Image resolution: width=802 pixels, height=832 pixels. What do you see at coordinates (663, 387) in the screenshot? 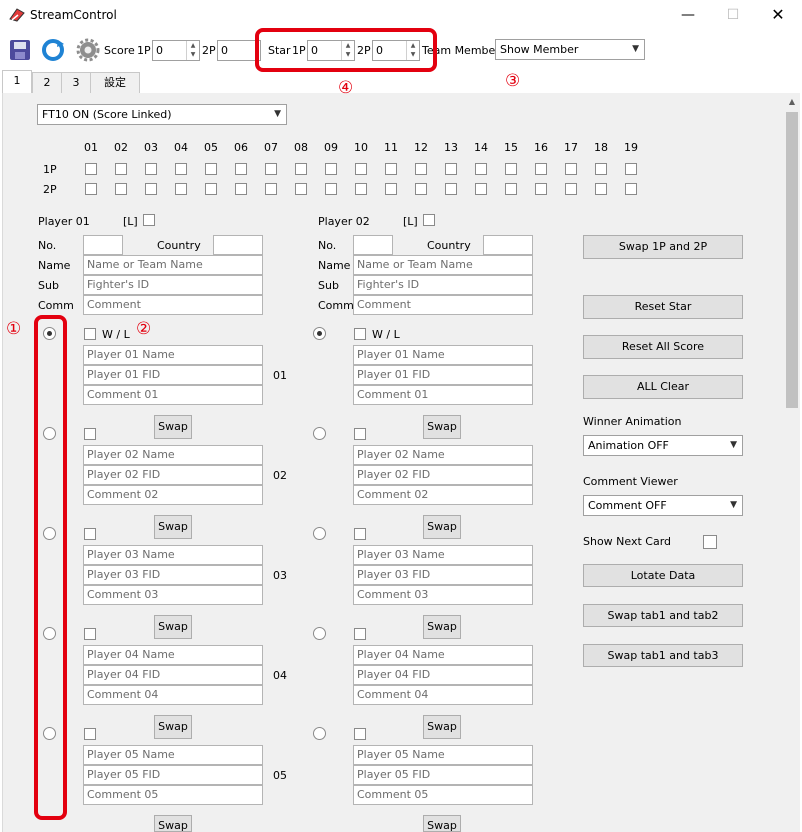
I see `all-clear-button: ALL Clear` at bounding box center [663, 387].